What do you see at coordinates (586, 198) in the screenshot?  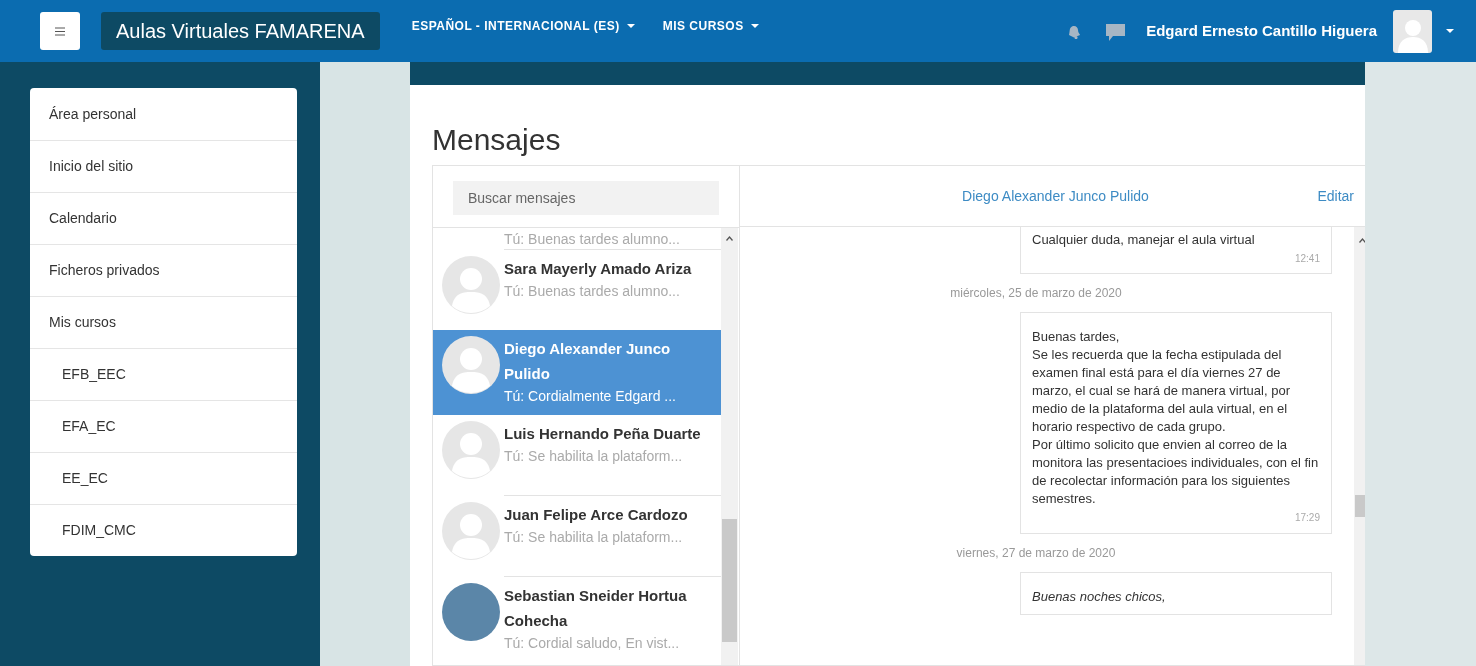 I see `search-field: Buscar mensajes` at bounding box center [586, 198].